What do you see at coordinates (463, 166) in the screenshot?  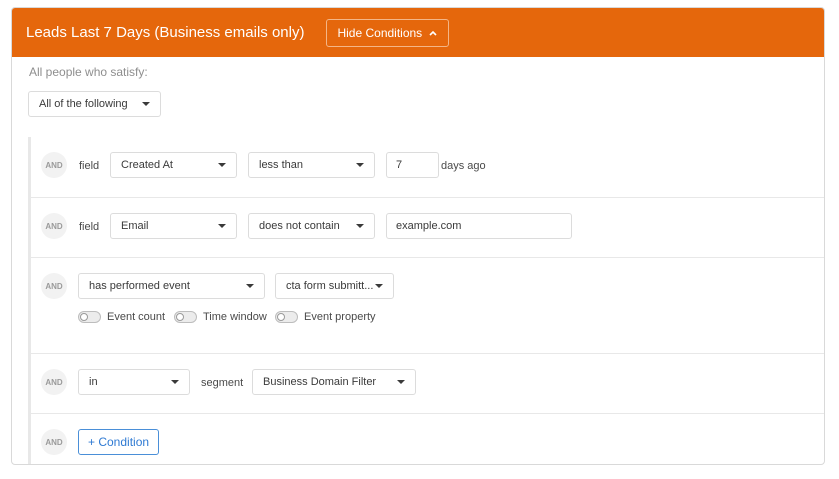 I see `days-ago-label: days ago` at bounding box center [463, 166].